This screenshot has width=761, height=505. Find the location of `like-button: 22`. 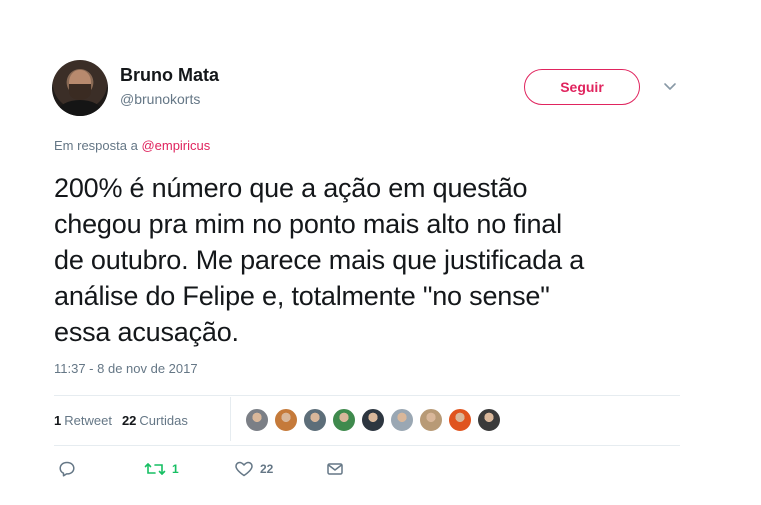

like-button: 22 is located at coordinates (253, 469).